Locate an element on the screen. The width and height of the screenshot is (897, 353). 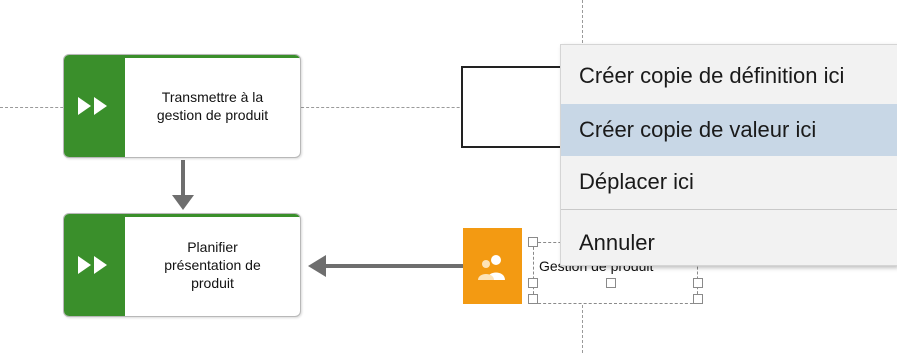
people-group-icon is located at coordinates (491, 267).